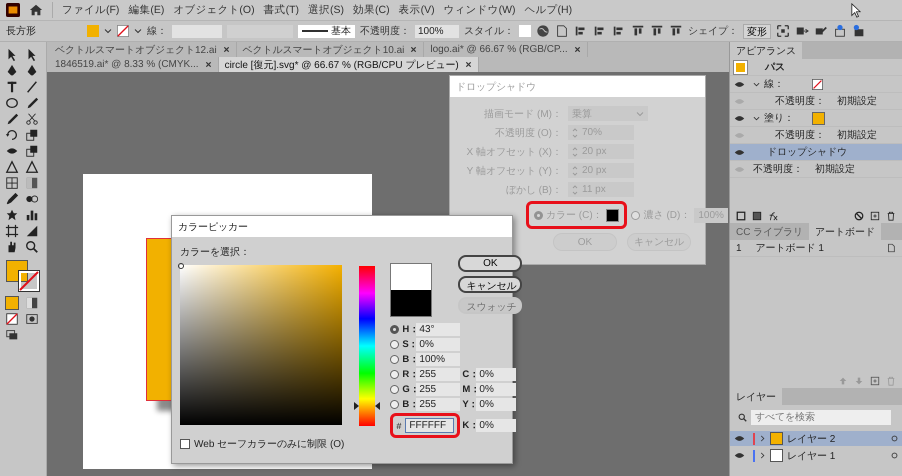 Image resolution: width=902 pixels, height=476 pixels. I want to click on symbol-icon, so click(12, 215).